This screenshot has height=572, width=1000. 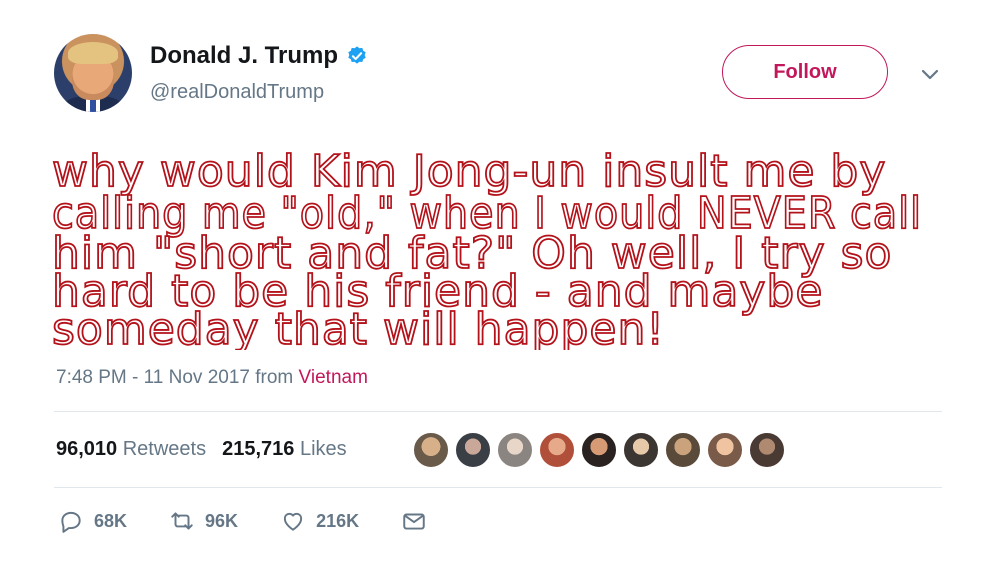 What do you see at coordinates (93, 105) in the screenshot?
I see `avatar-tie` at bounding box center [93, 105].